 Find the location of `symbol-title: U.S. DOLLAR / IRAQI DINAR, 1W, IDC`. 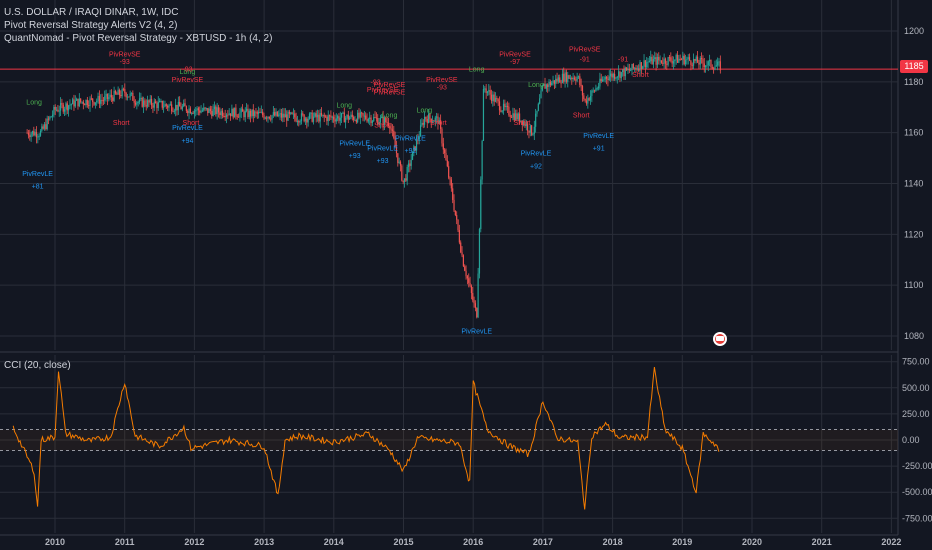

symbol-title: U.S. DOLLAR / IRAQI DINAR, 1W, IDC is located at coordinates (138, 12).